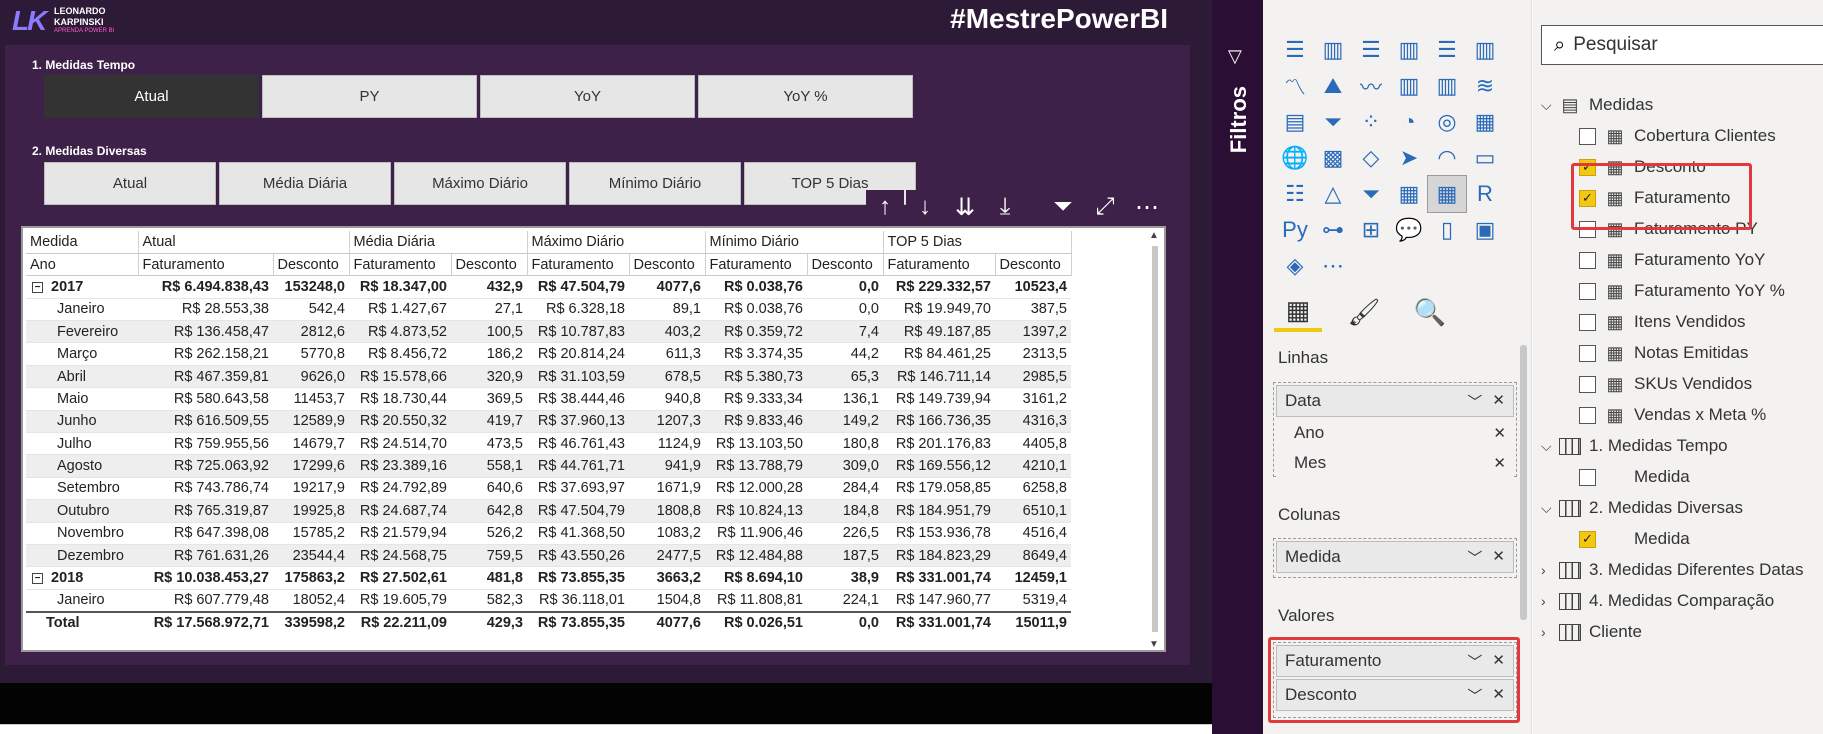  I want to click on multirow-card-icon: ☷, so click(1295, 194).